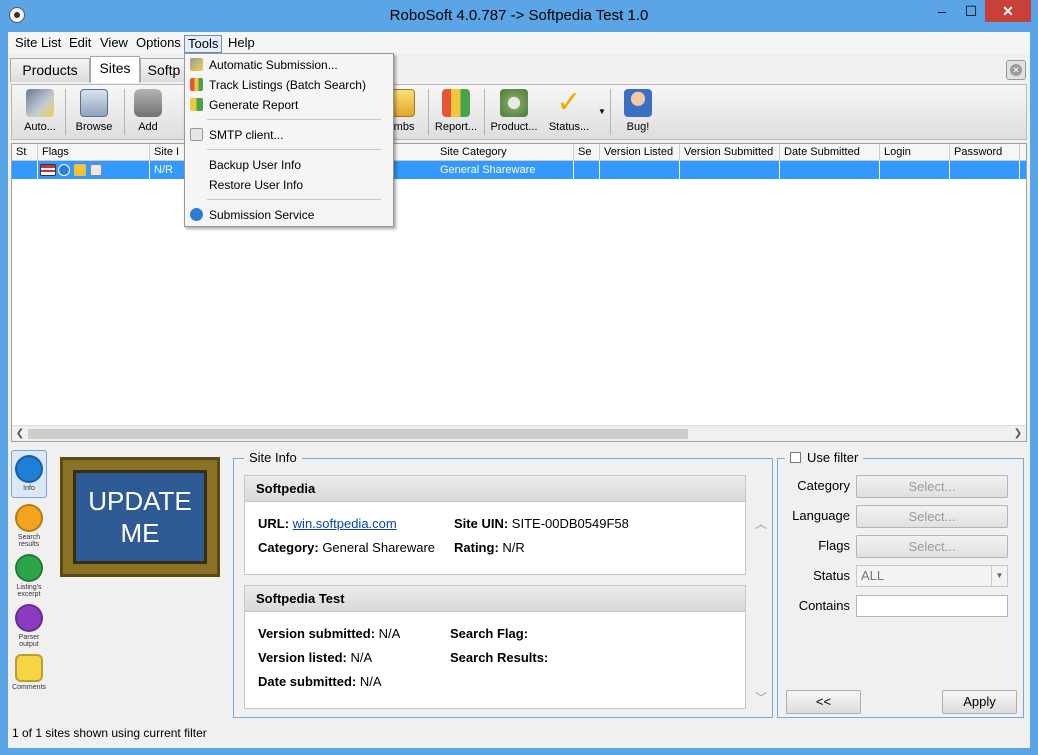 This screenshot has width=1038, height=755. I want to click on date-submitted-label: Date submitted:, so click(307, 681).